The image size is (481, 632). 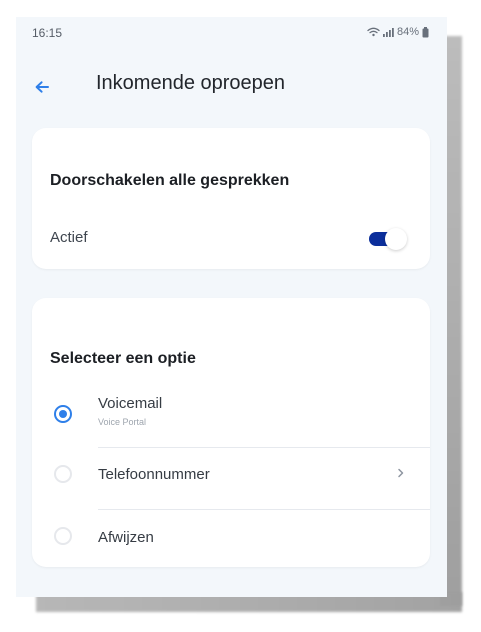 I want to click on toggle-thumb, so click(x=396, y=239).